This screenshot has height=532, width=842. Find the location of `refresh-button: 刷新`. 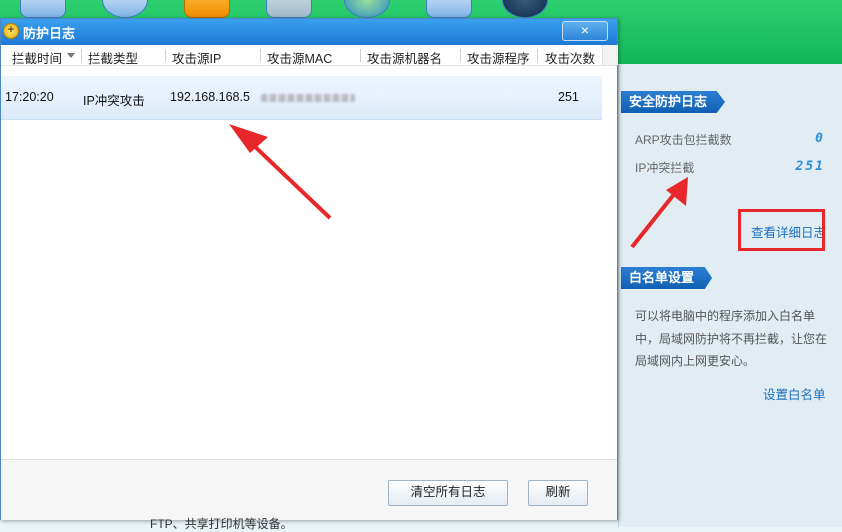

refresh-button: 刷新 is located at coordinates (558, 493).